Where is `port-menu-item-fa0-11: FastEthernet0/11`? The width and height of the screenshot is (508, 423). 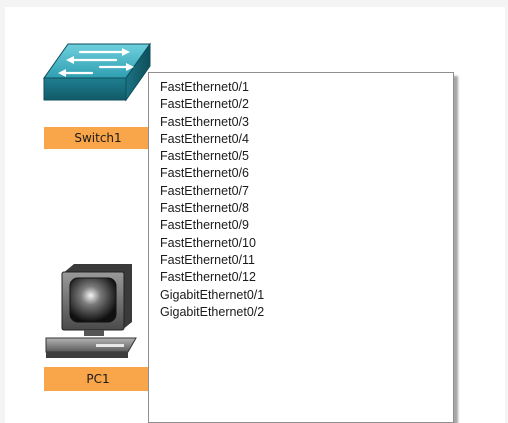 port-menu-item-fa0-11: FastEthernet0/11 is located at coordinates (306, 260).